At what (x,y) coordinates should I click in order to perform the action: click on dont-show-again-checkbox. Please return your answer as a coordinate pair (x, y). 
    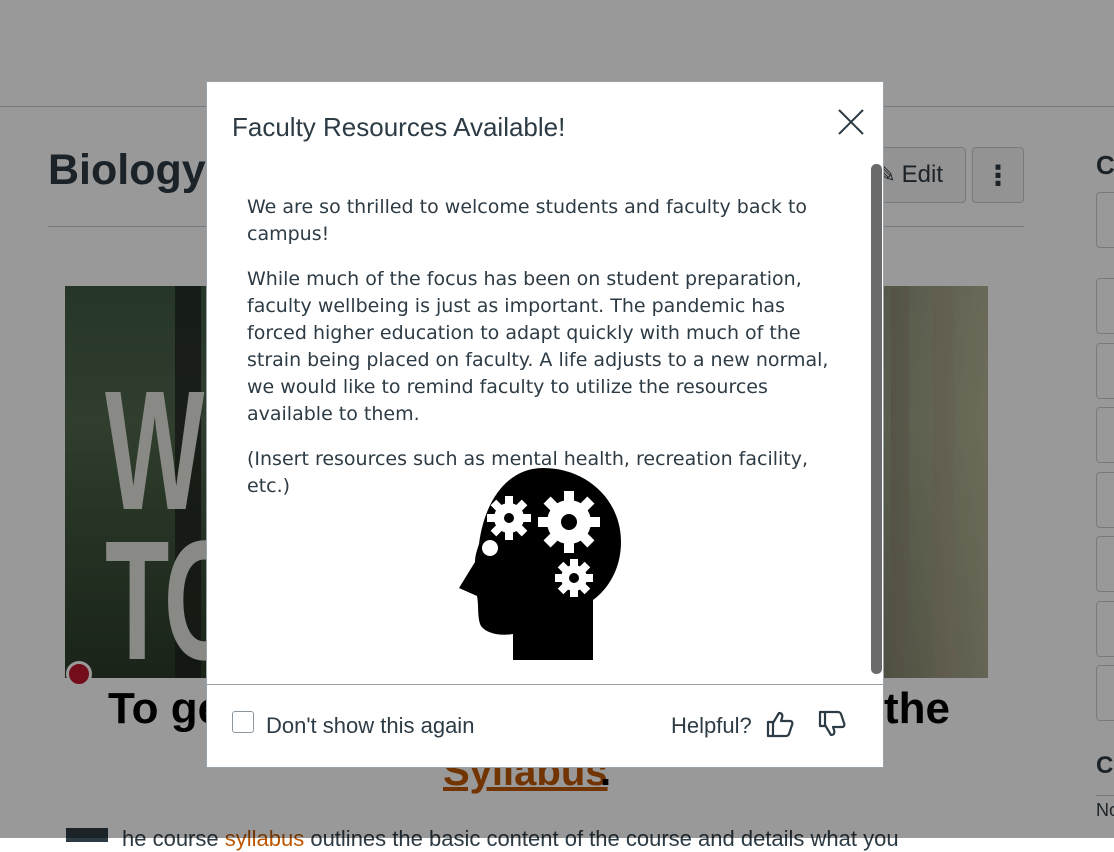
    Looking at the image, I should click on (243, 722).